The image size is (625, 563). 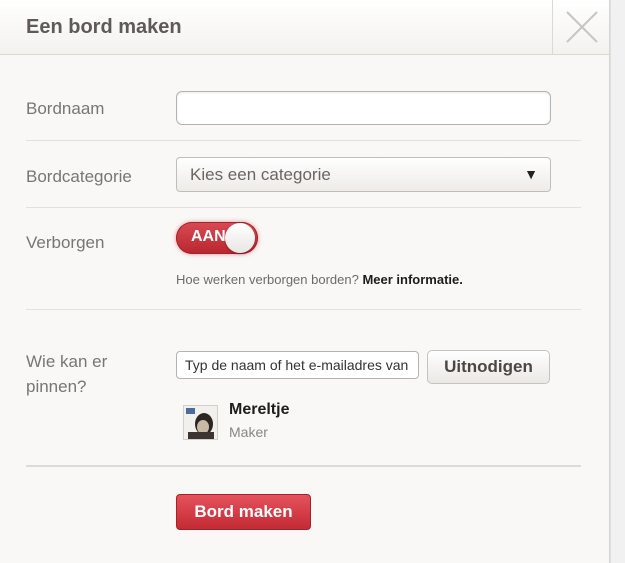 I want to click on toggle-state-text: AAN, so click(x=208, y=236).